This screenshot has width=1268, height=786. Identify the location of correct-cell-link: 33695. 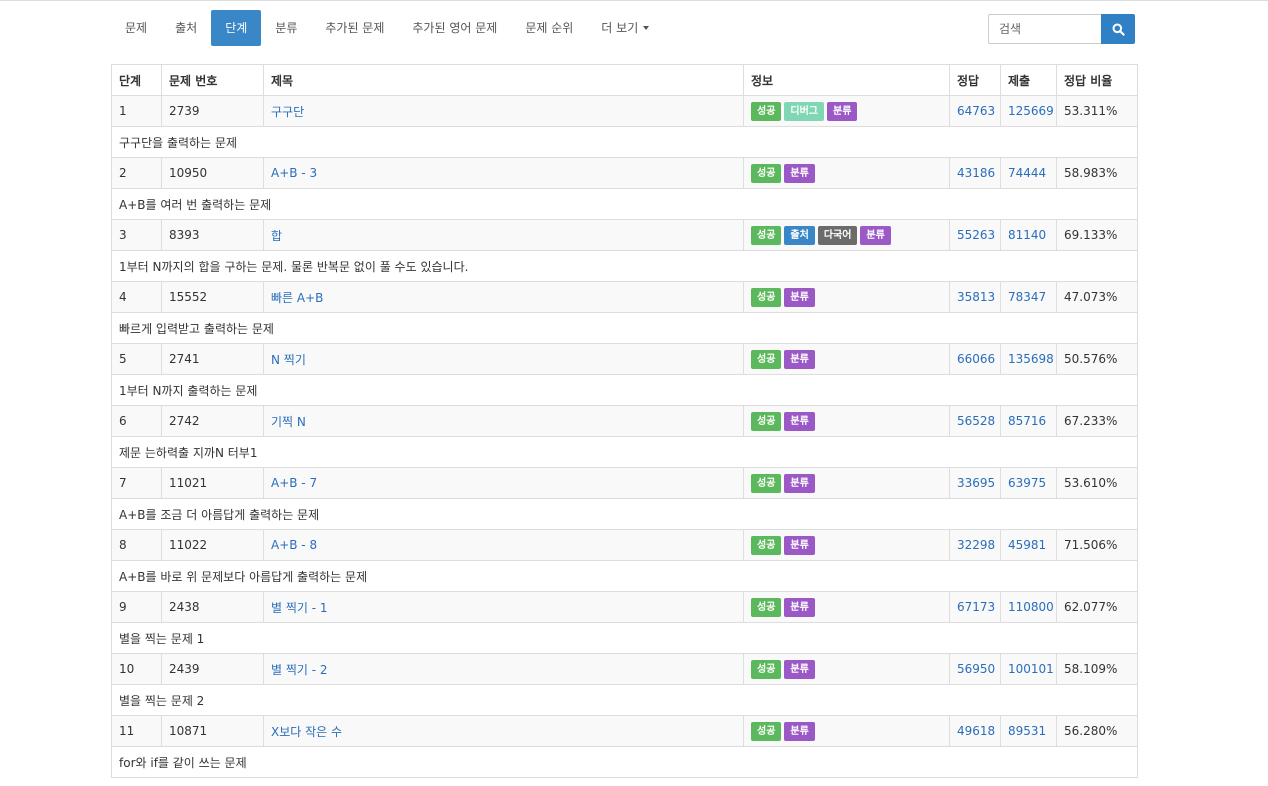
(976, 483).